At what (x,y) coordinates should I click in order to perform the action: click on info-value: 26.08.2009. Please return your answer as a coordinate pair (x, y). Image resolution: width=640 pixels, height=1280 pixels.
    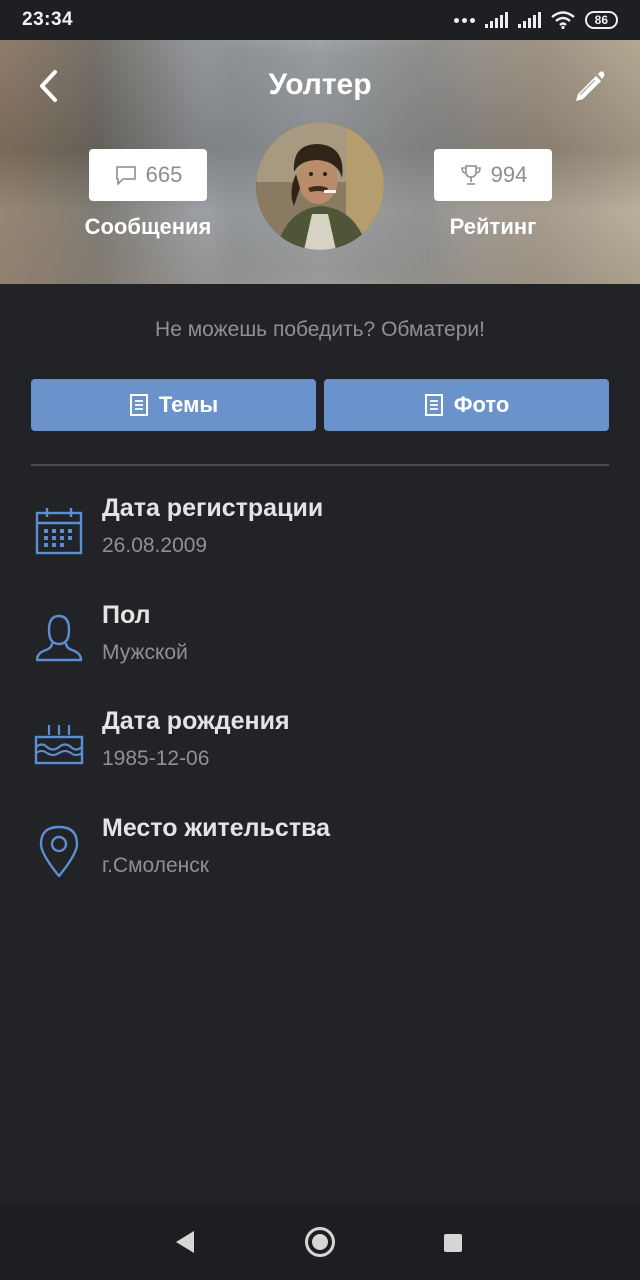
    Looking at the image, I should click on (155, 545).